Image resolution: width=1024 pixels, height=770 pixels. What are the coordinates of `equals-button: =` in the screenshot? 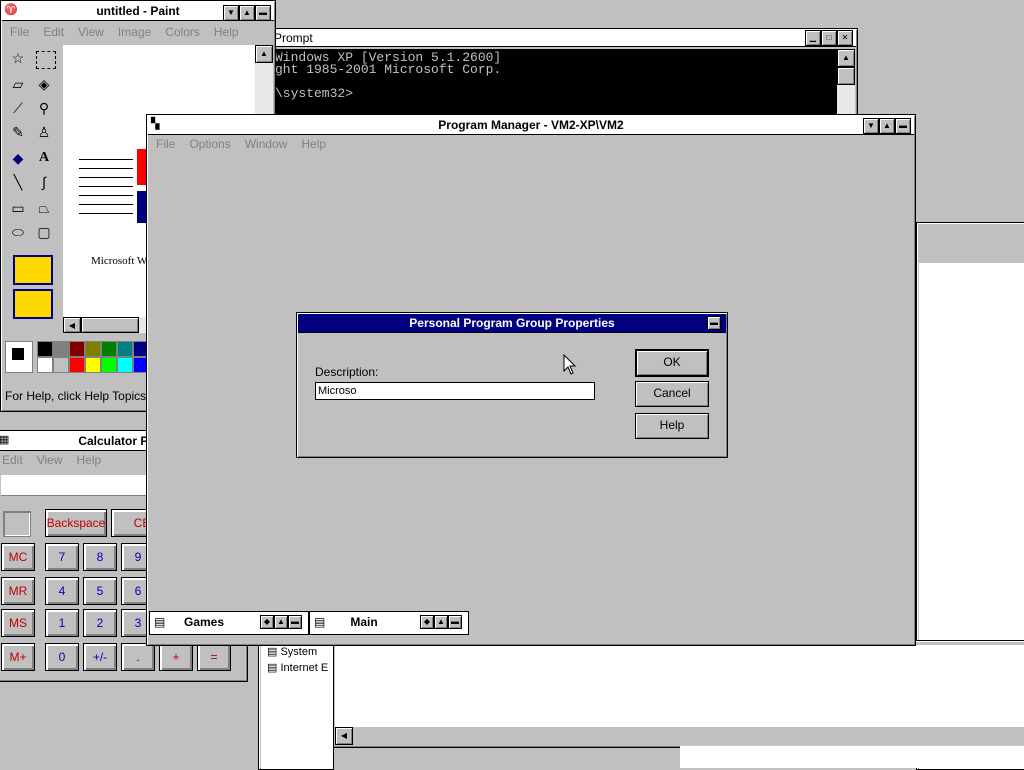 It's located at (214, 657).